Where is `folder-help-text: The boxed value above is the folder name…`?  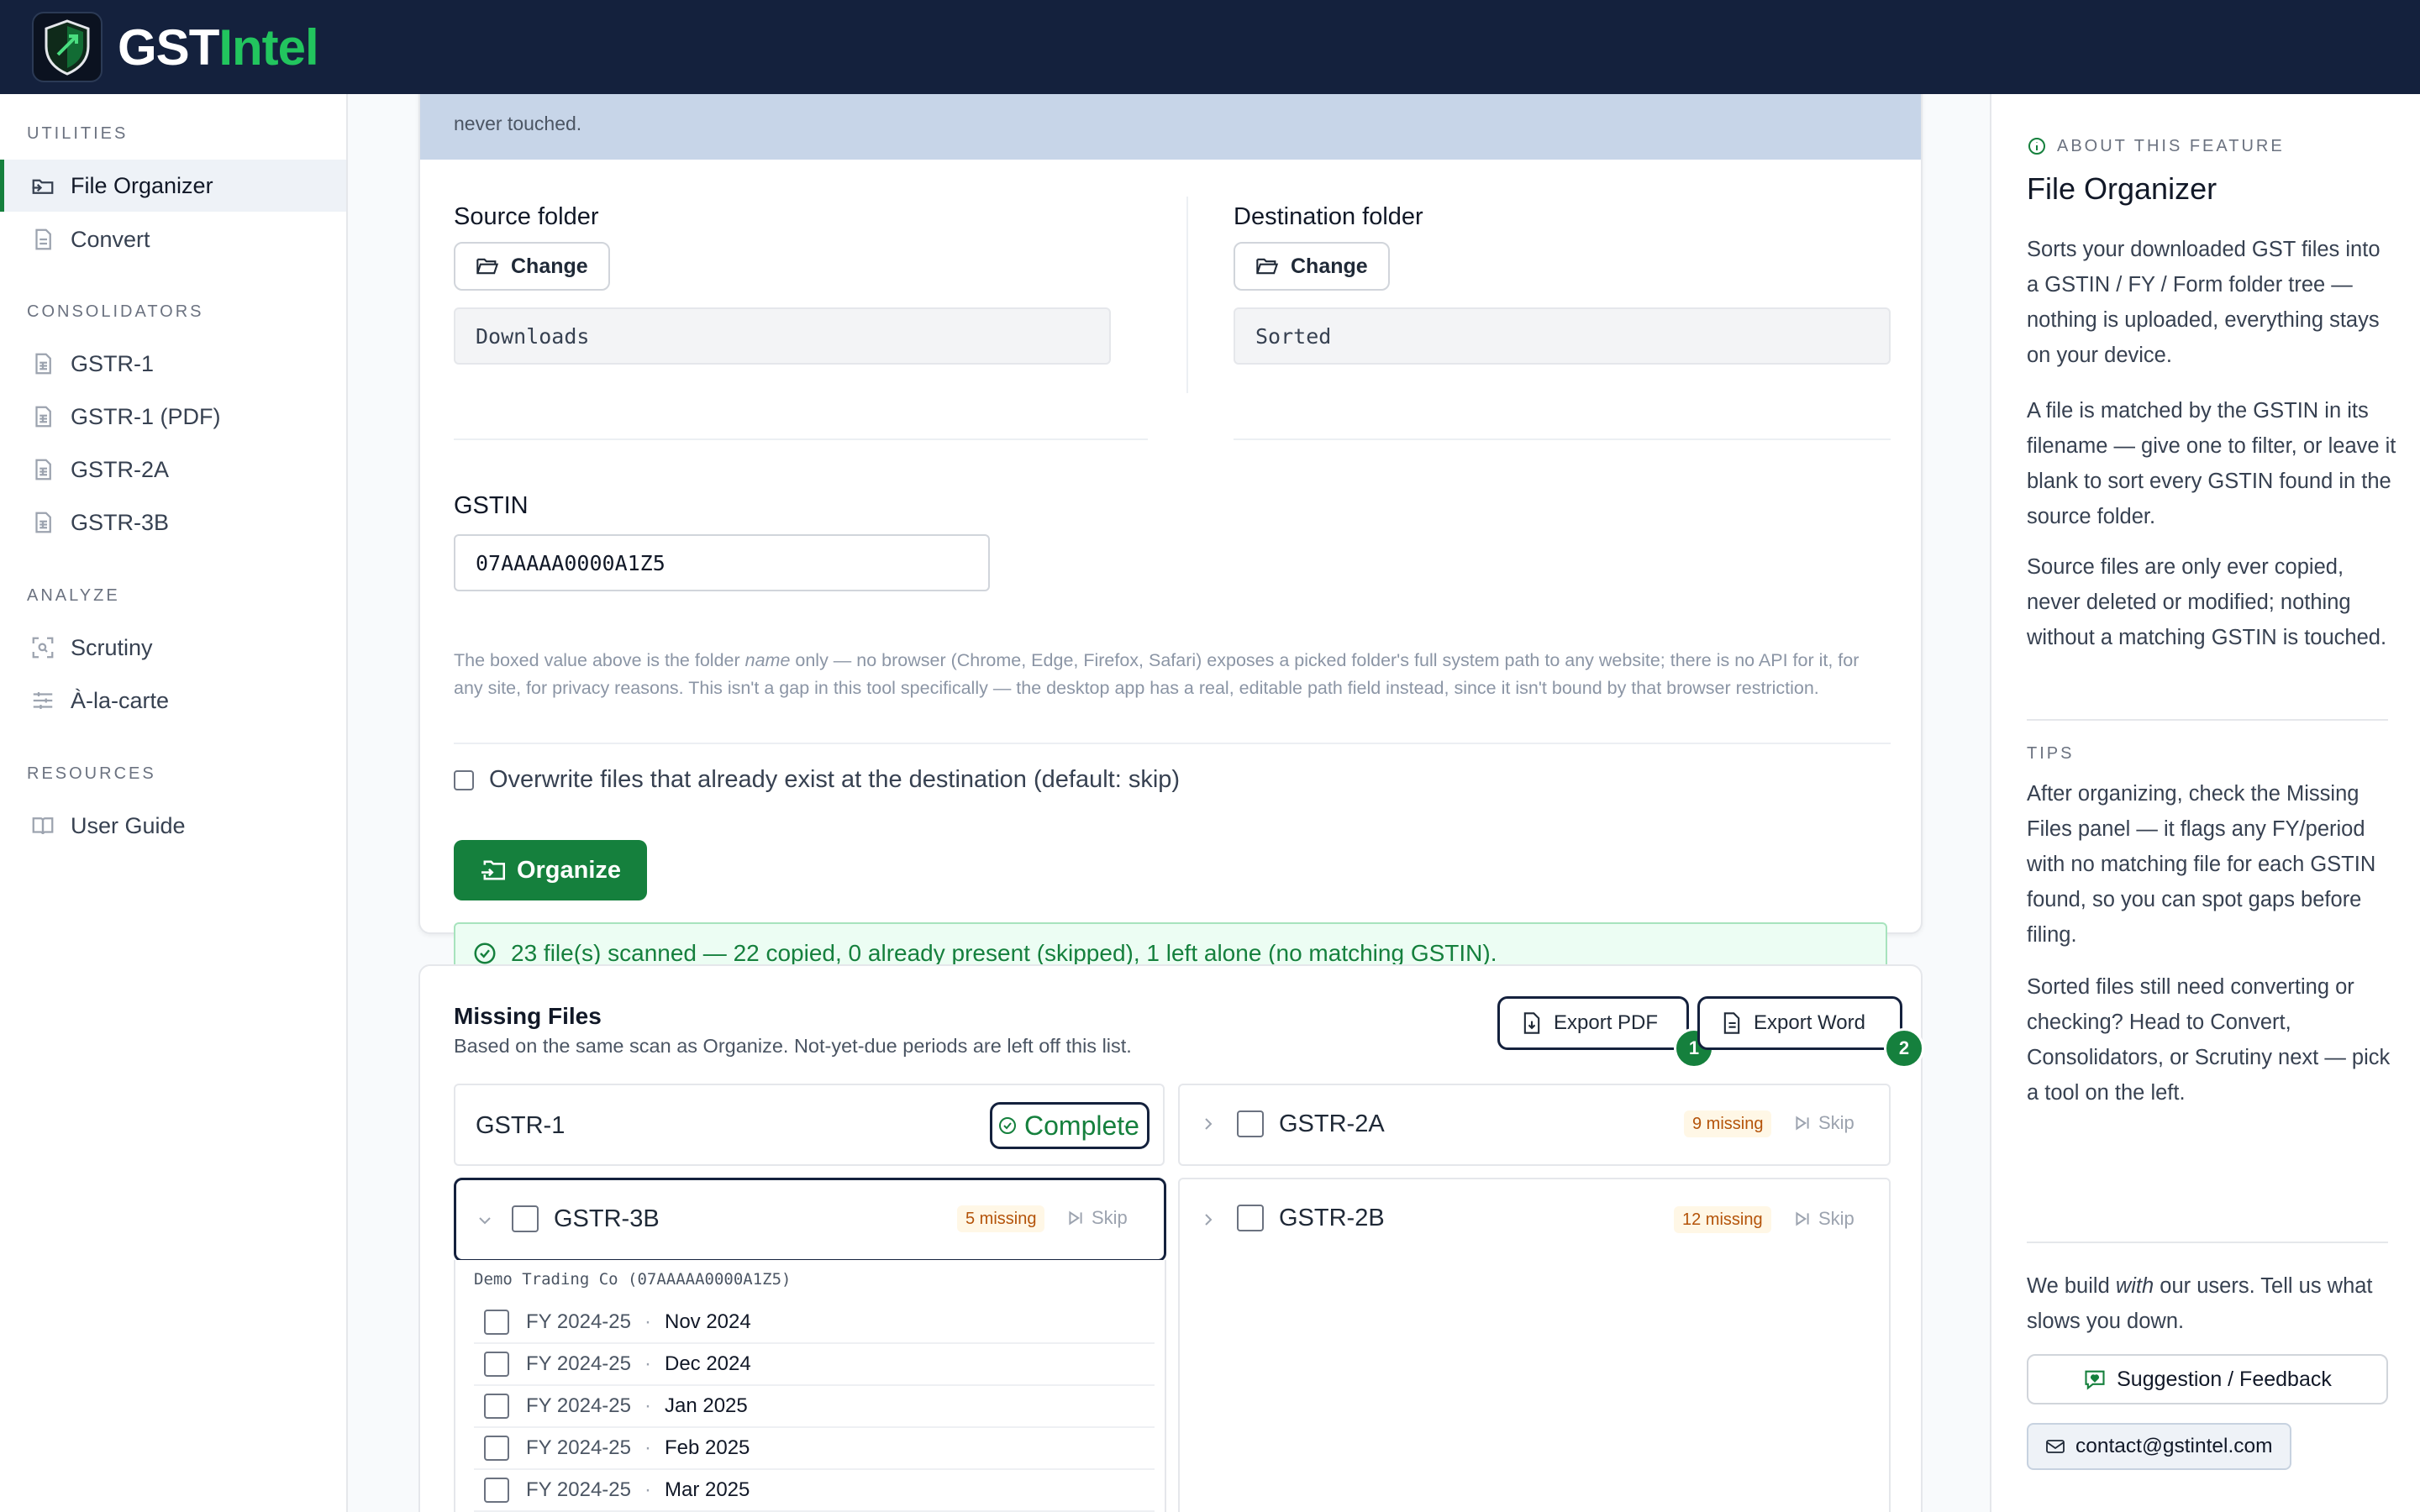
folder-help-text: The boxed value above is the folder name… is located at coordinates (1168, 674).